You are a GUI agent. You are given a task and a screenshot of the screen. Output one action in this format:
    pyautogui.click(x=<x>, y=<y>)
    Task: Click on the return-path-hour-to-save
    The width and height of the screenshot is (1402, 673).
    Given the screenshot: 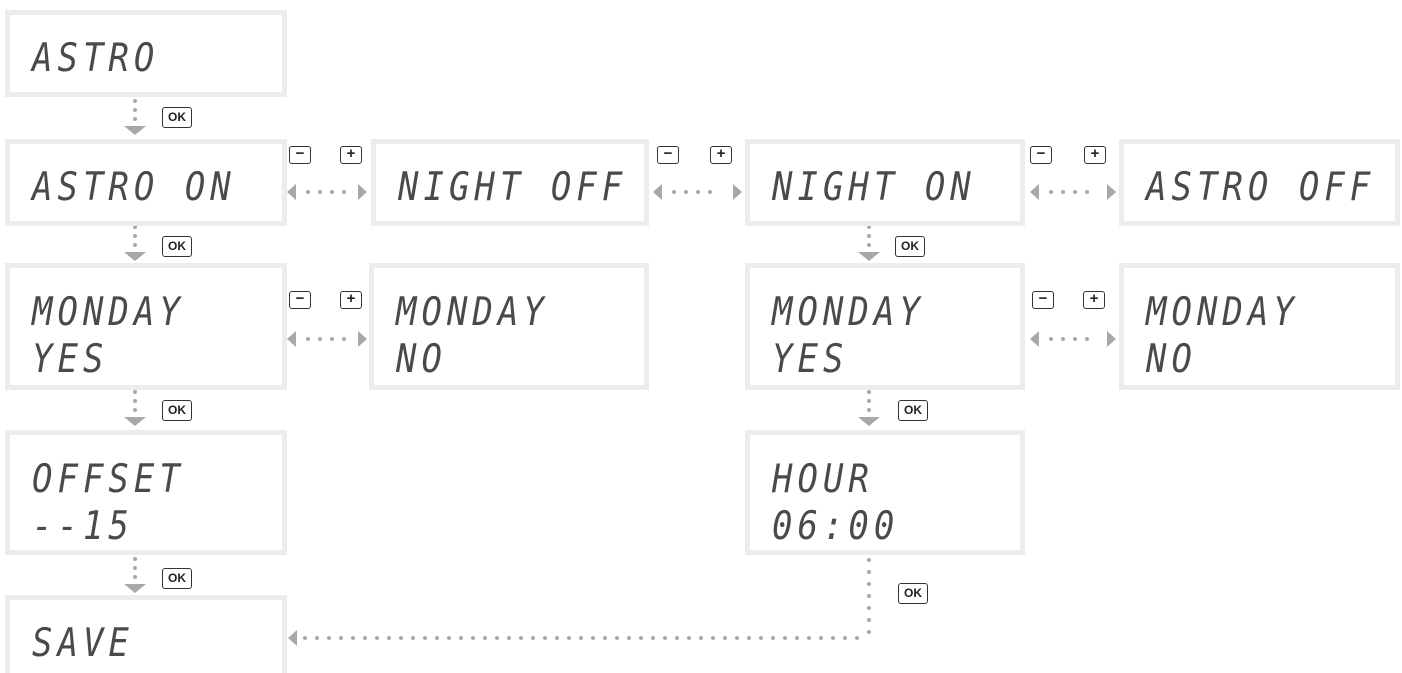 What is the action you would take?
    pyautogui.click(x=579, y=602)
    